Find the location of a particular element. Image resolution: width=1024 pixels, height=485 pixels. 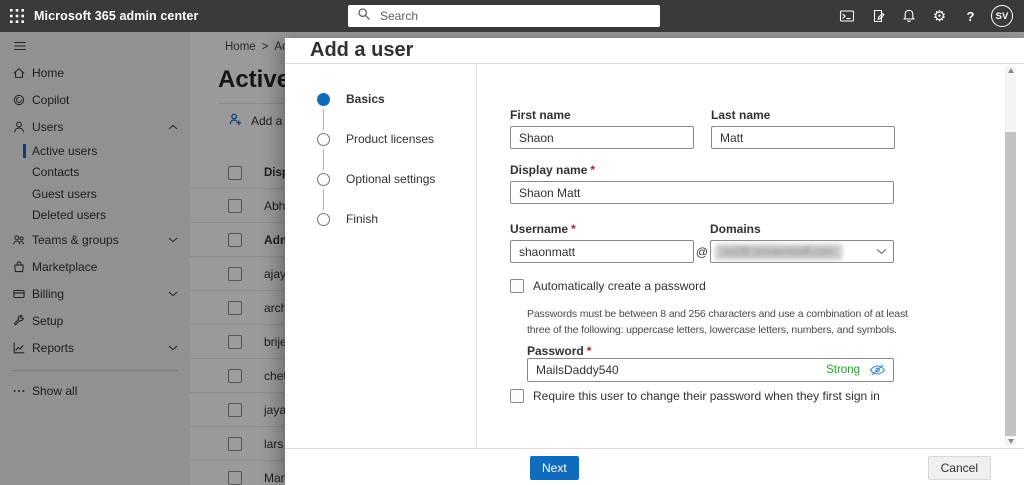

triangle-down-icon is located at coordinates (1010, 441).